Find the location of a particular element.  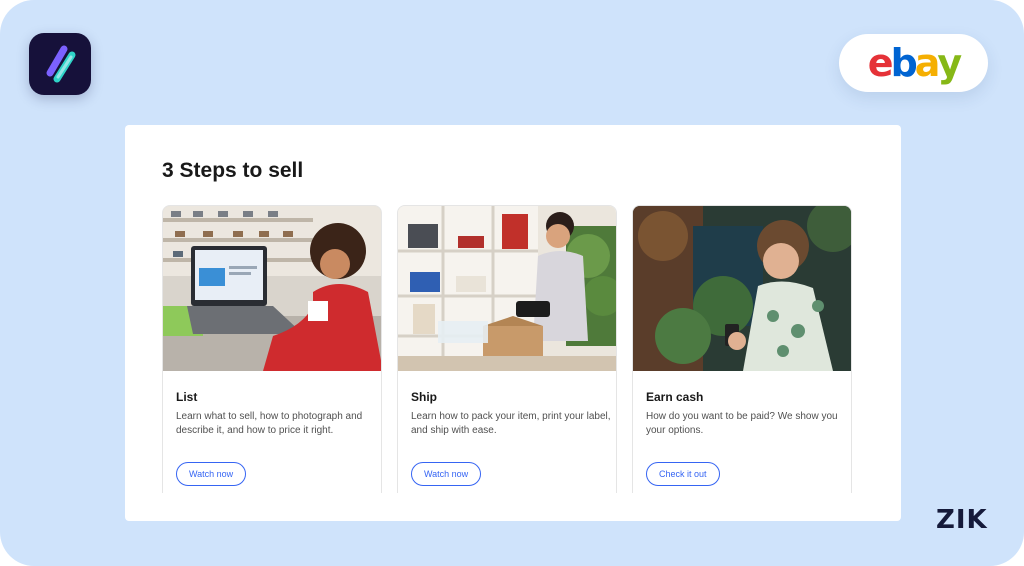

ebay-logo: ebay is located at coordinates (914, 63).